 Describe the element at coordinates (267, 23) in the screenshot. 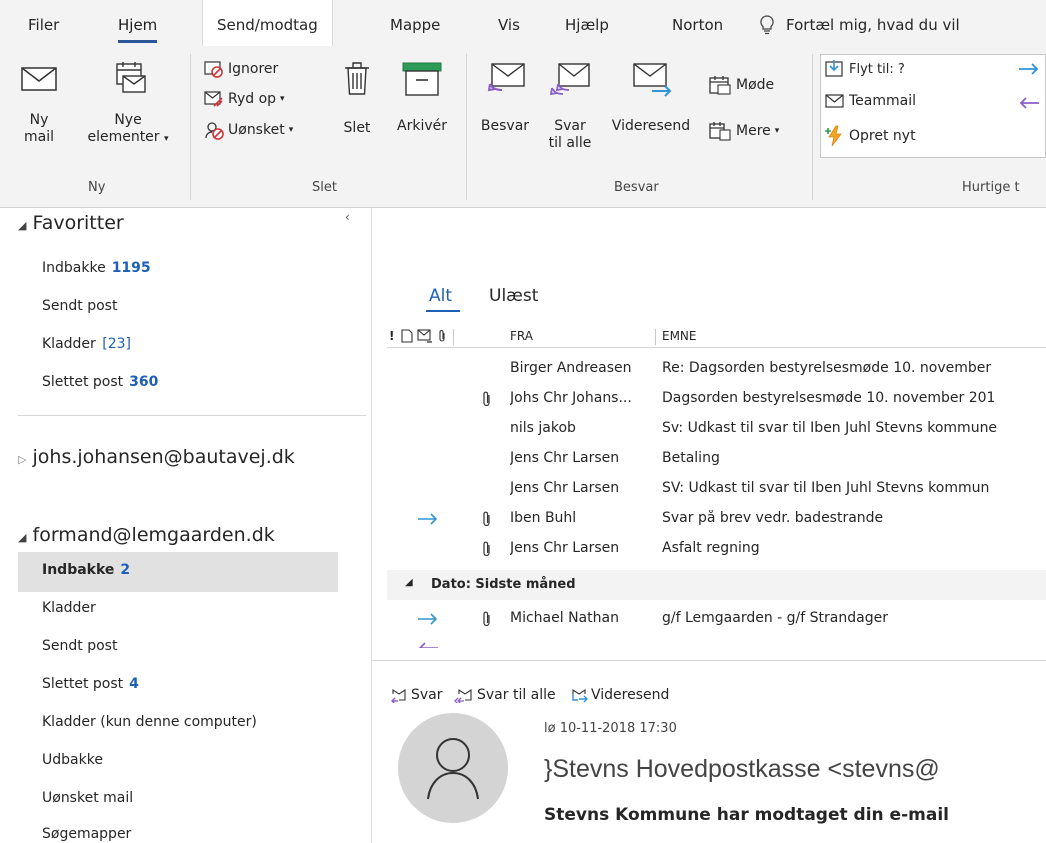

I see `tab-send-receive: Send/modtag` at that location.